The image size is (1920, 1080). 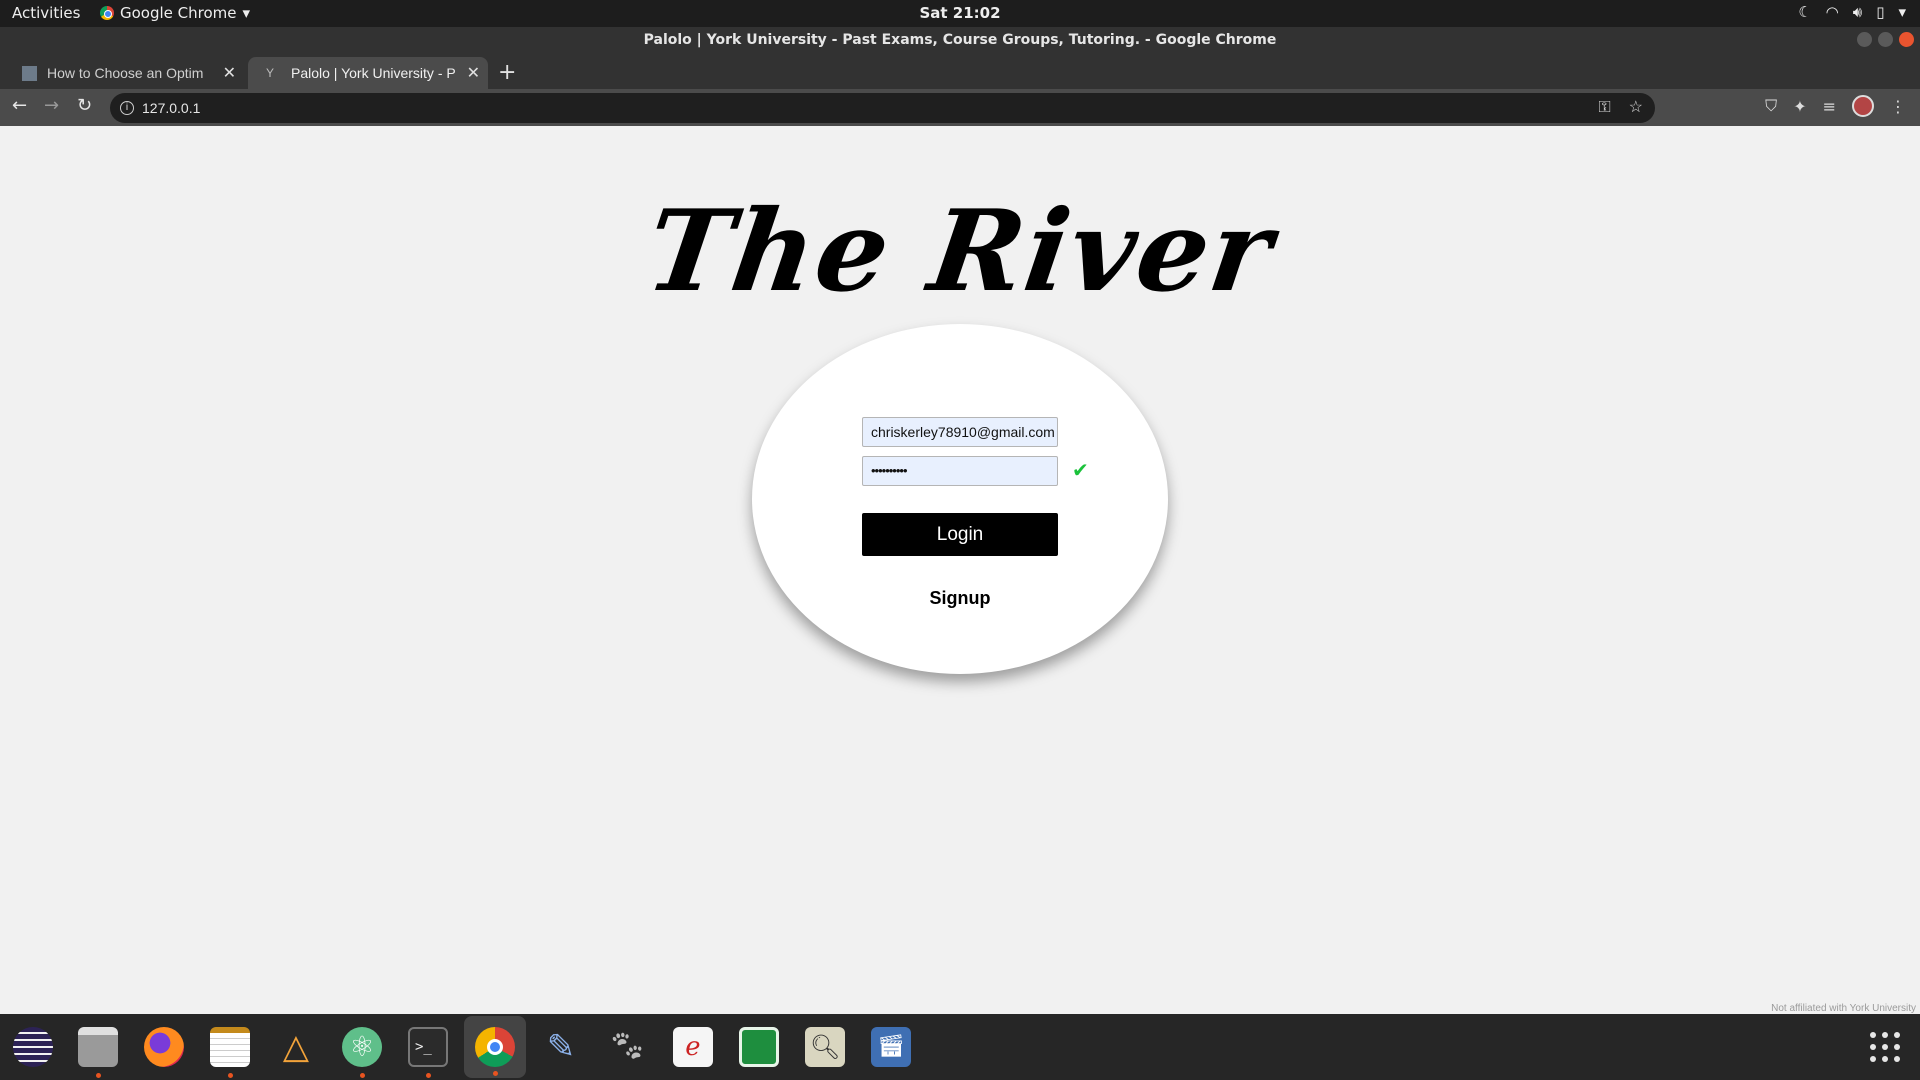 I want to click on new-tab-button: +, so click(x=507, y=72).